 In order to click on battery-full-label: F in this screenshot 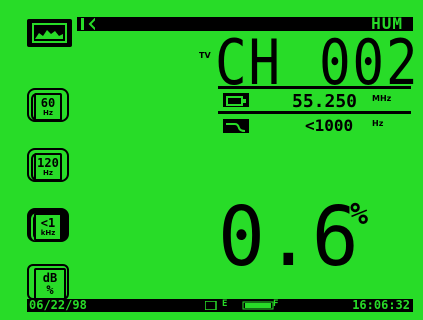, I will do `click(276, 304)`.